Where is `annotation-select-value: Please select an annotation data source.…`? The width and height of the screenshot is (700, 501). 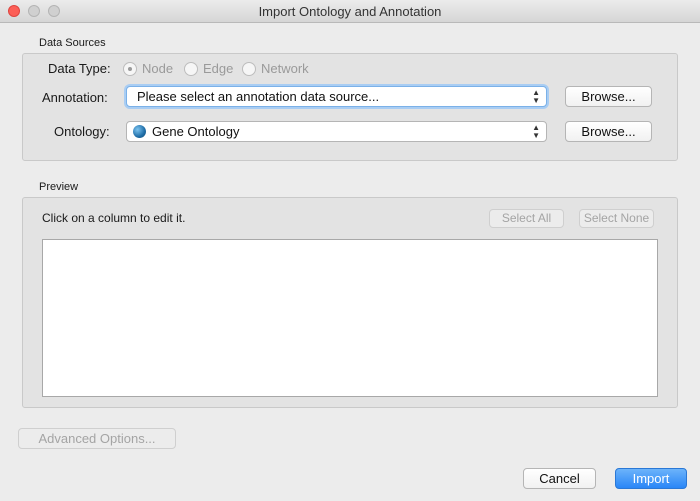 annotation-select-value: Please select an annotation data source.… is located at coordinates (258, 96).